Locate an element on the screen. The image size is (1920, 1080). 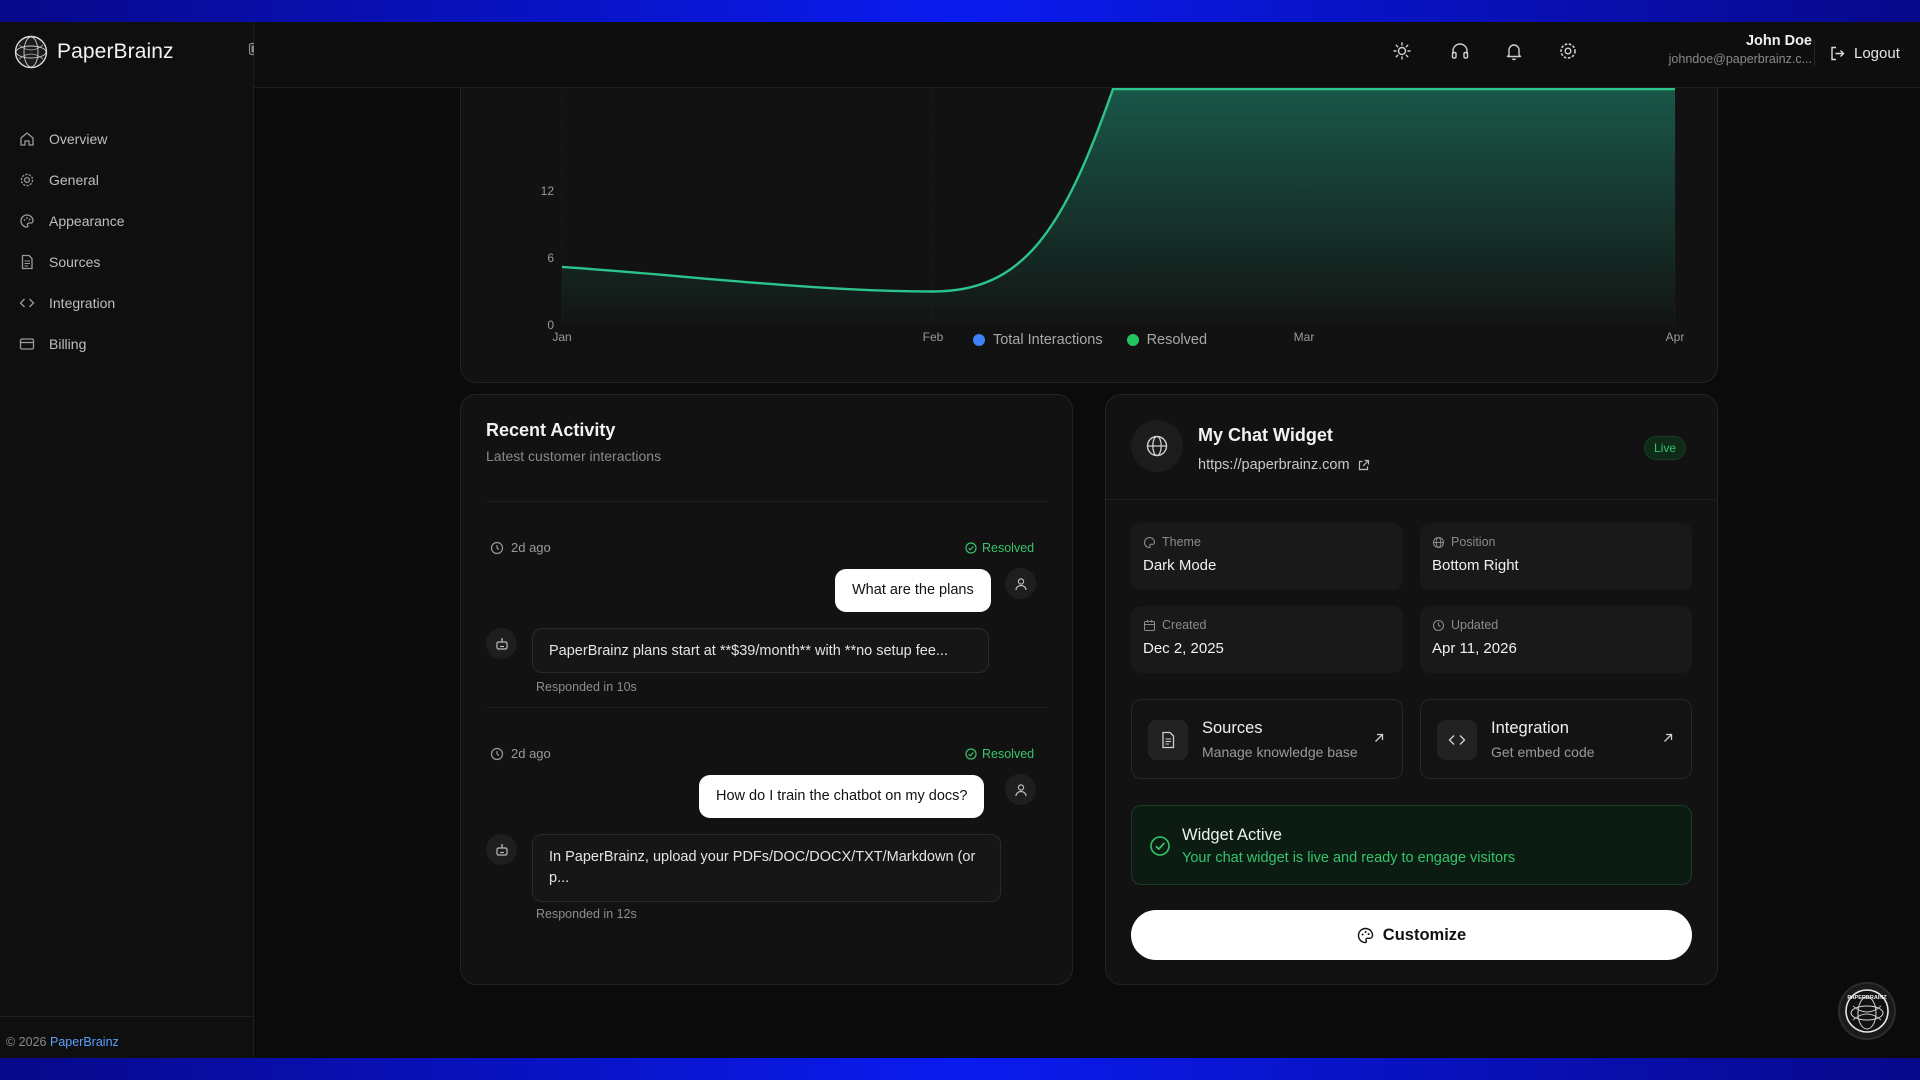
legend-dot-green is located at coordinates (1132, 340).